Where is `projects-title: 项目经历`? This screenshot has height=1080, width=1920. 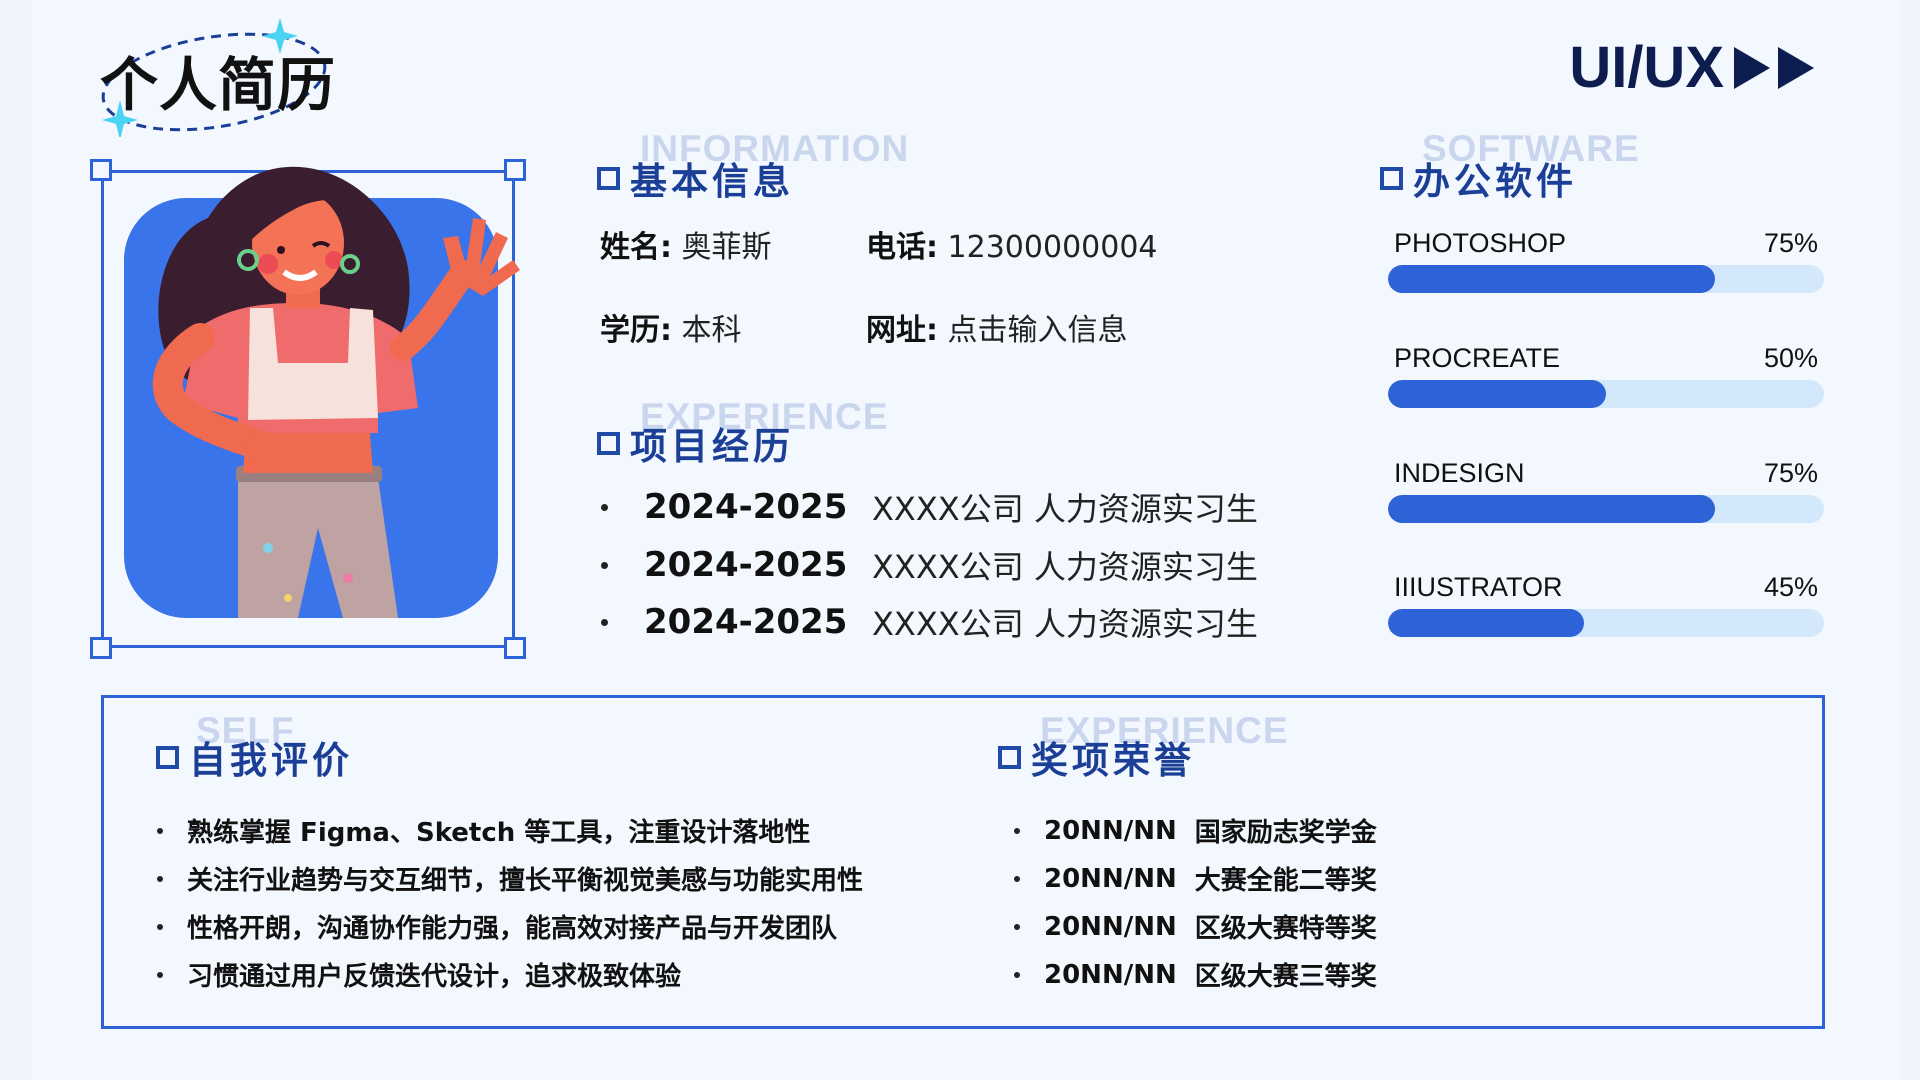
projects-title: 项目经历 is located at coordinates (712, 446).